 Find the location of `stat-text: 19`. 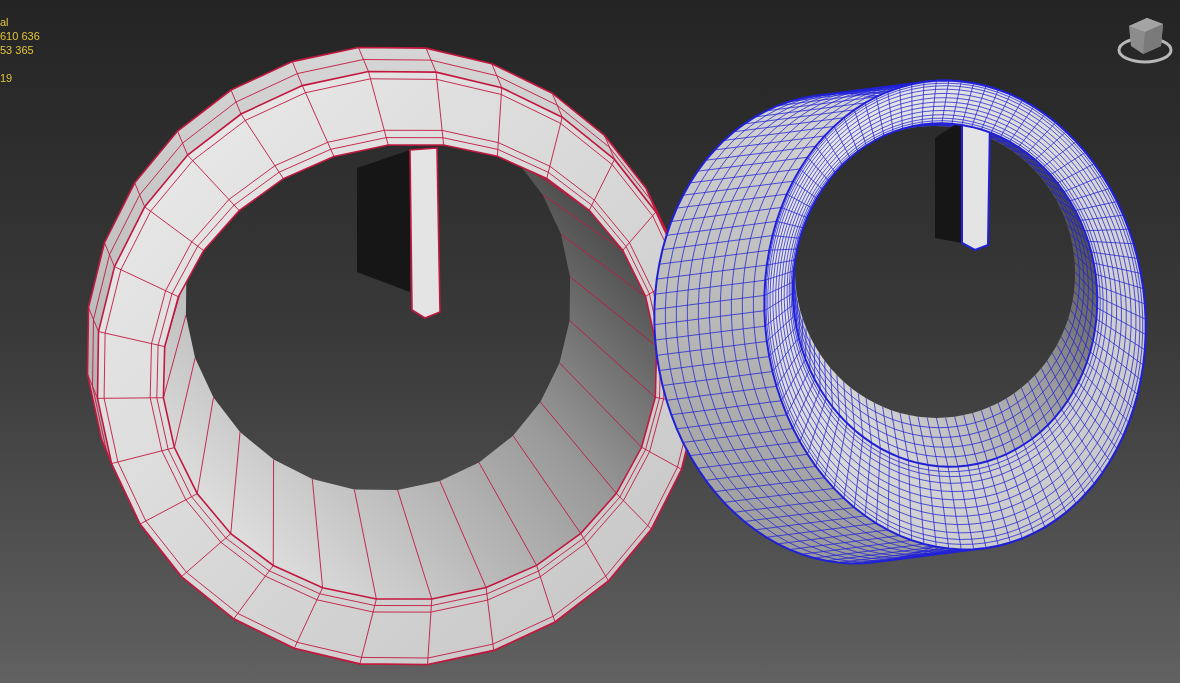

stat-text: 19 is located at coordinates (6, 78).